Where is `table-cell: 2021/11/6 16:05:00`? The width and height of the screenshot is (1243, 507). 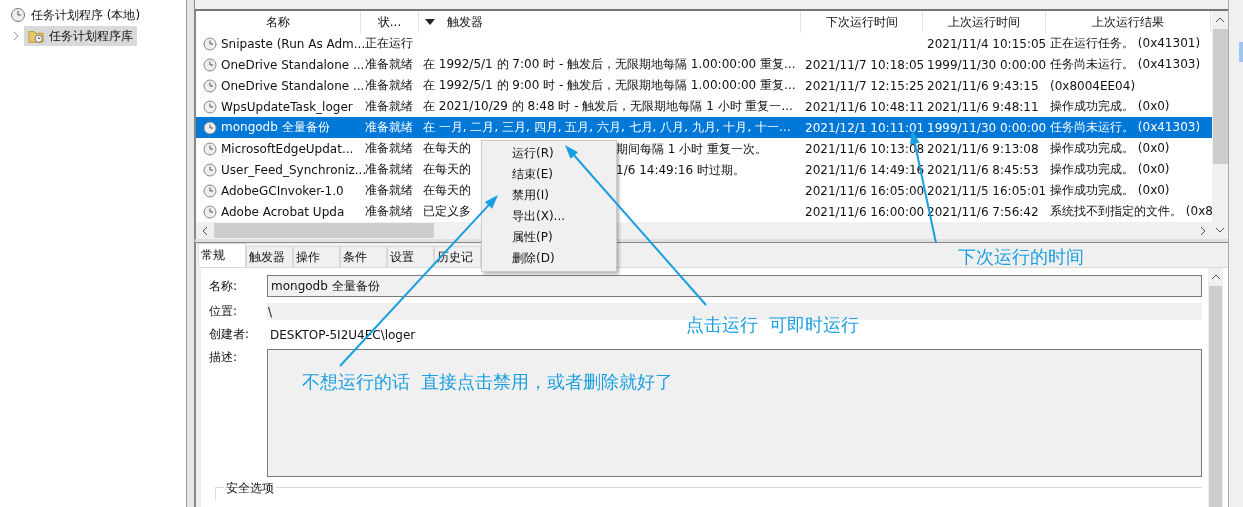
table-cell: 2021/11/6 16:05:00 is located at coordinates (865, 190).